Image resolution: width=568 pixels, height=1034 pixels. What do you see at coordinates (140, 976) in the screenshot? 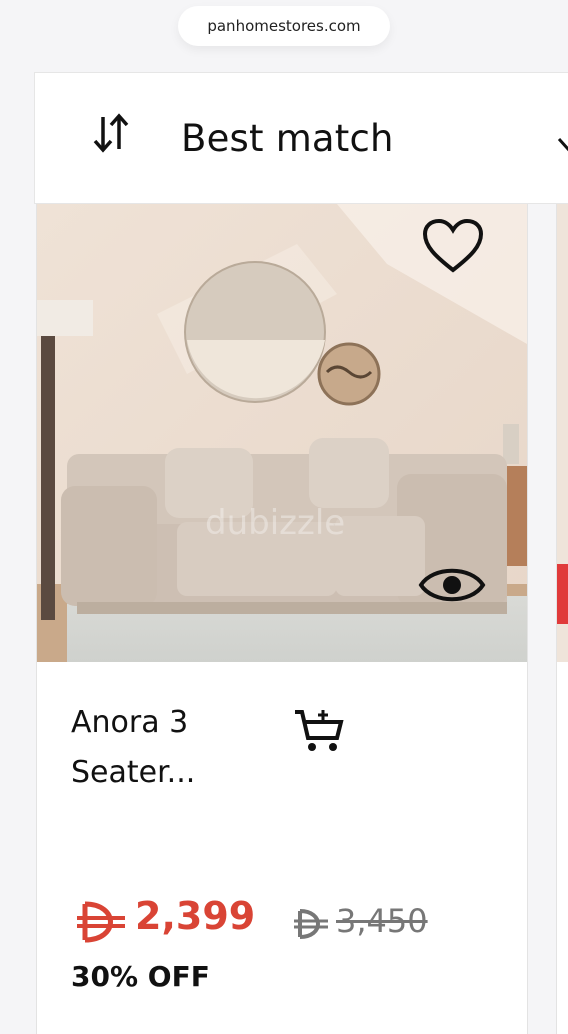
I see `discount-badge: 30% OFF` at bounding box center [140, 976].